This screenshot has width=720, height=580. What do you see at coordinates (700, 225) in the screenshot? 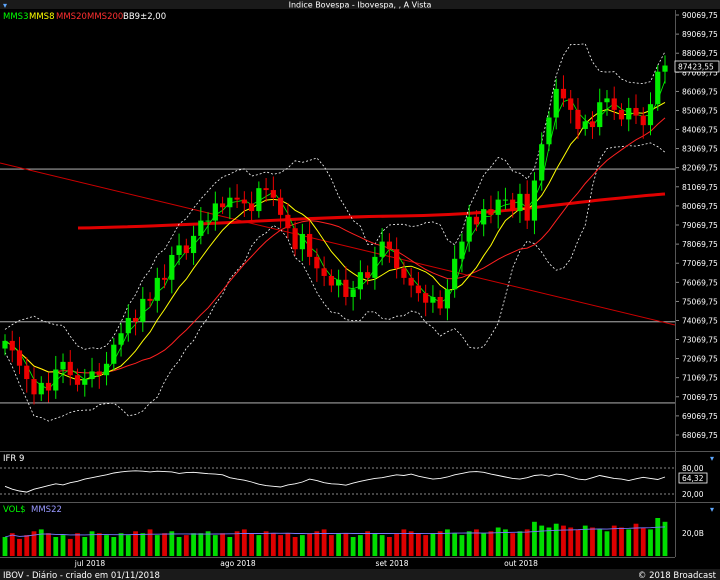
I see `price-tick-label: 79069,75` at bounding box center [700, 225].